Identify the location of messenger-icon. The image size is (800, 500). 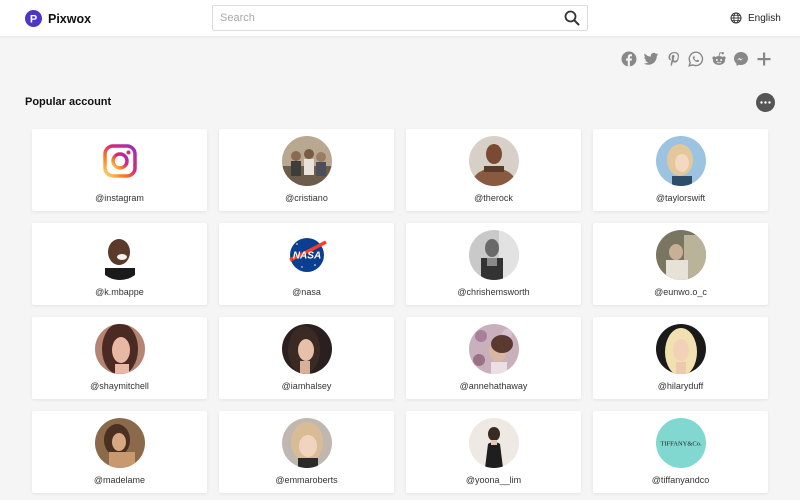
(741, 58).